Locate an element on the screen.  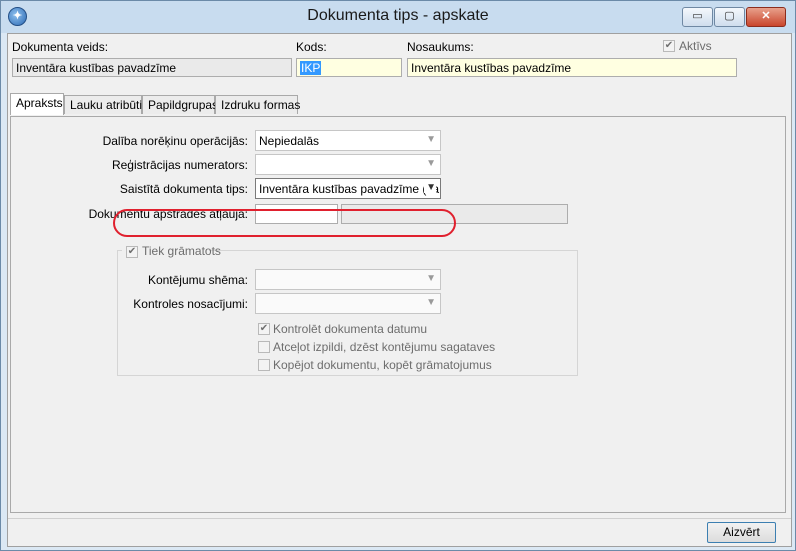
minimize-button: ▭ is located at coordinates (697, 17).